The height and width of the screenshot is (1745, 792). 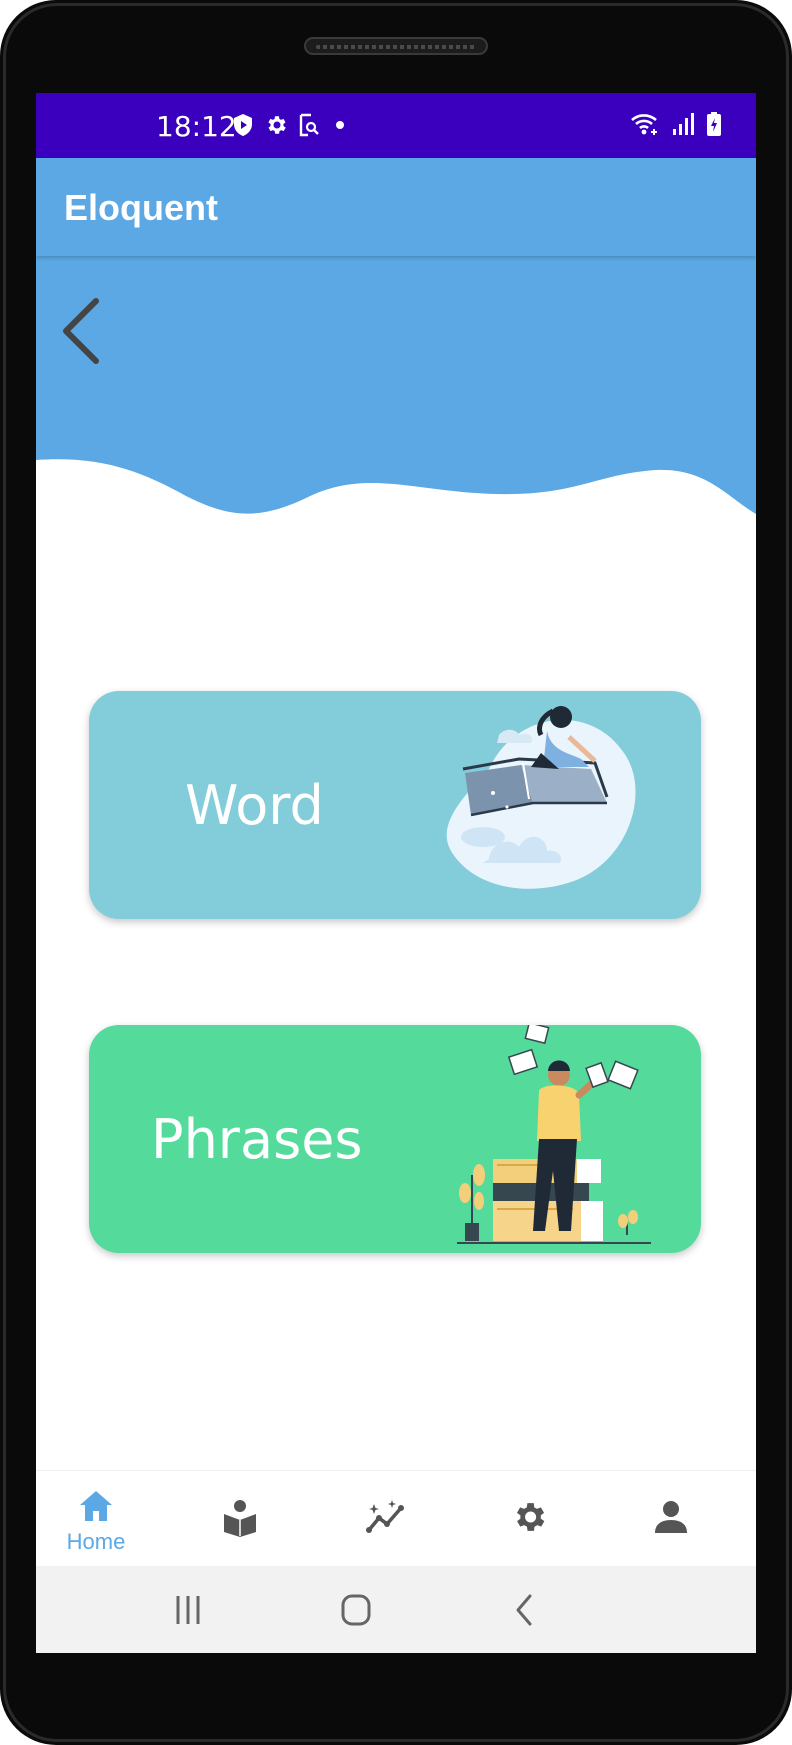 I want to click on nav-item-settings, so click(x=528, y=1519).